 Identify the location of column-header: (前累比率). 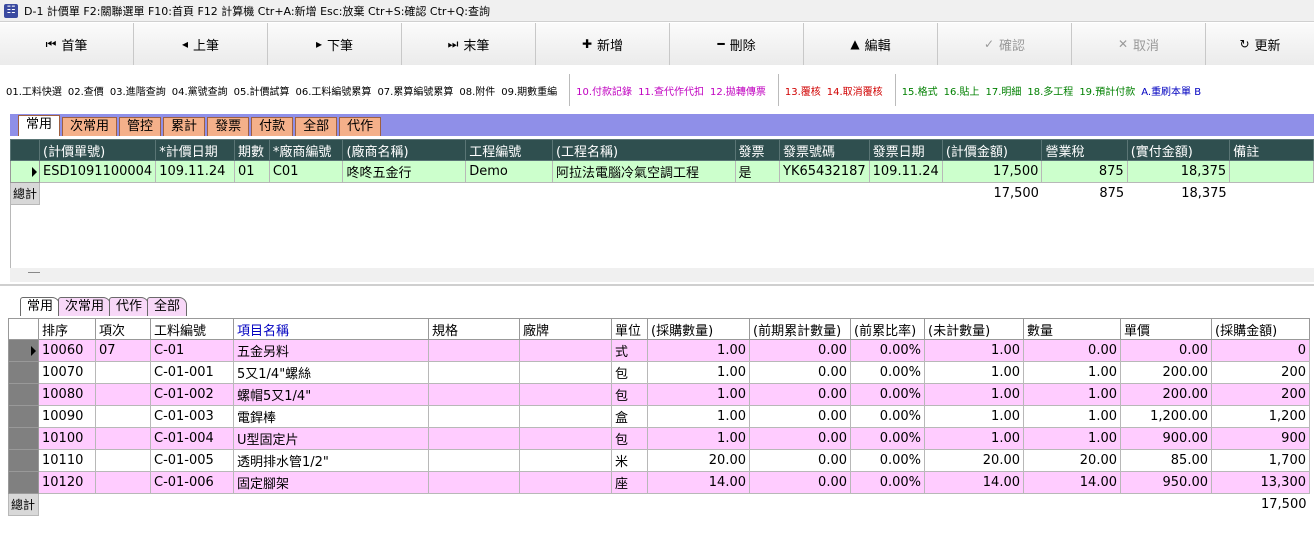
(887, 329).